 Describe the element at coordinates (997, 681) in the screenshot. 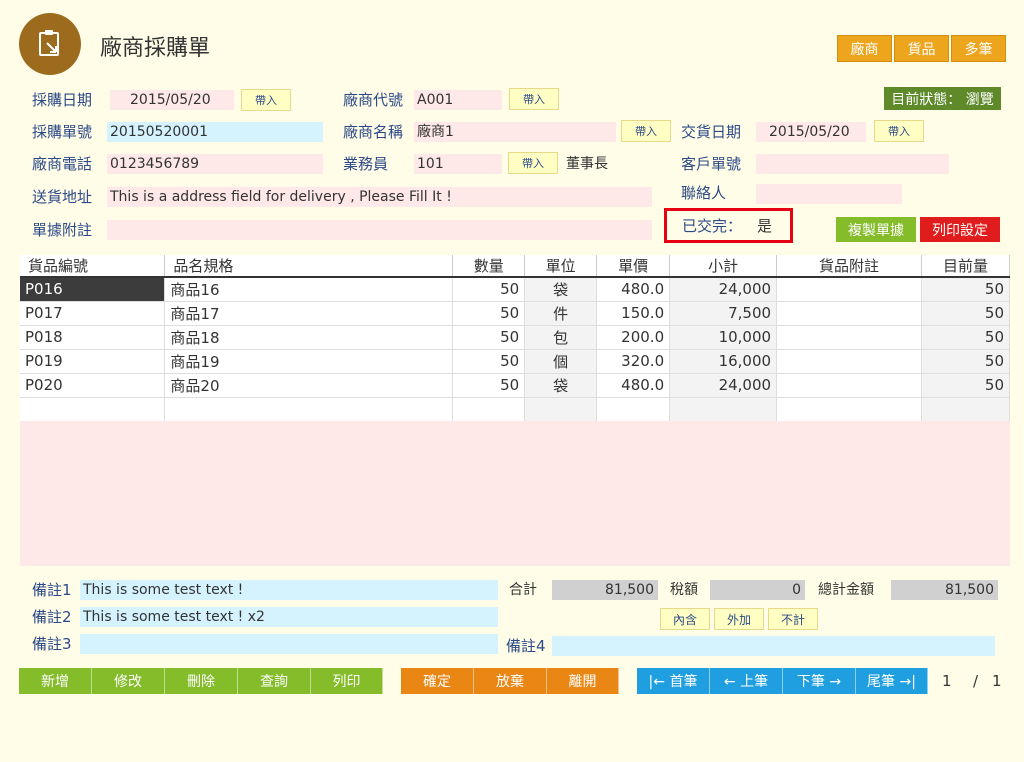

I see `page-total: 1` at that location.